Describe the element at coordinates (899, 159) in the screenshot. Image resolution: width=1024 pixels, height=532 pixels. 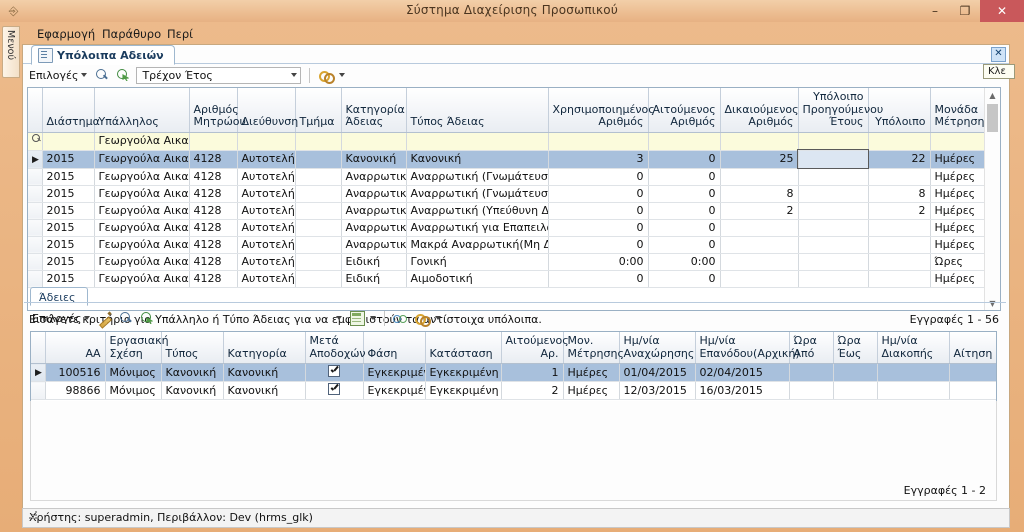
I see `table-cell: 22` at that location.